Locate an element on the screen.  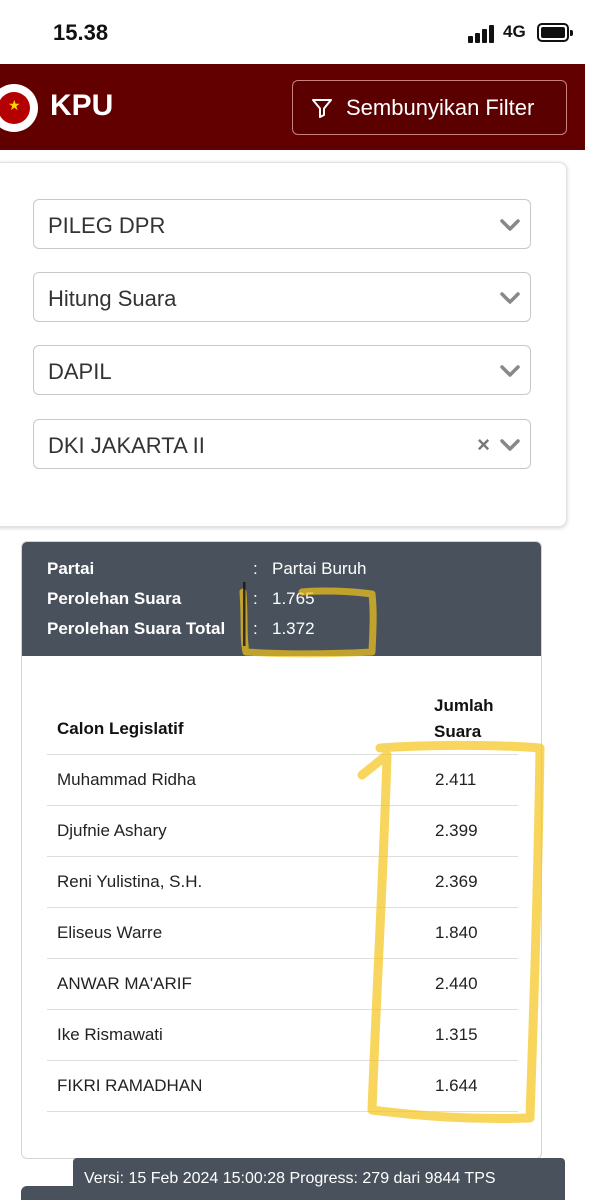
candidate-name: Ike Rismawati is located at coordinates (110, 1034).